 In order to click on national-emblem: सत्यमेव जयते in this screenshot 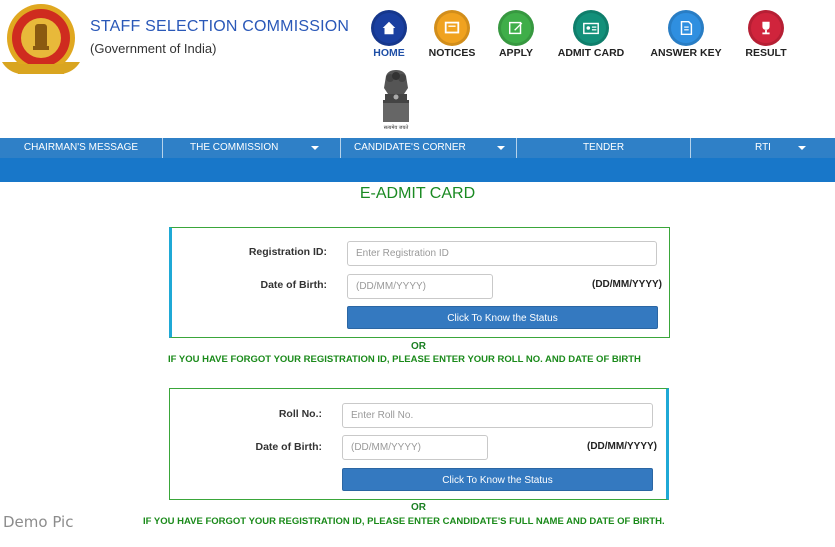, I will do `click(396, 100)`.